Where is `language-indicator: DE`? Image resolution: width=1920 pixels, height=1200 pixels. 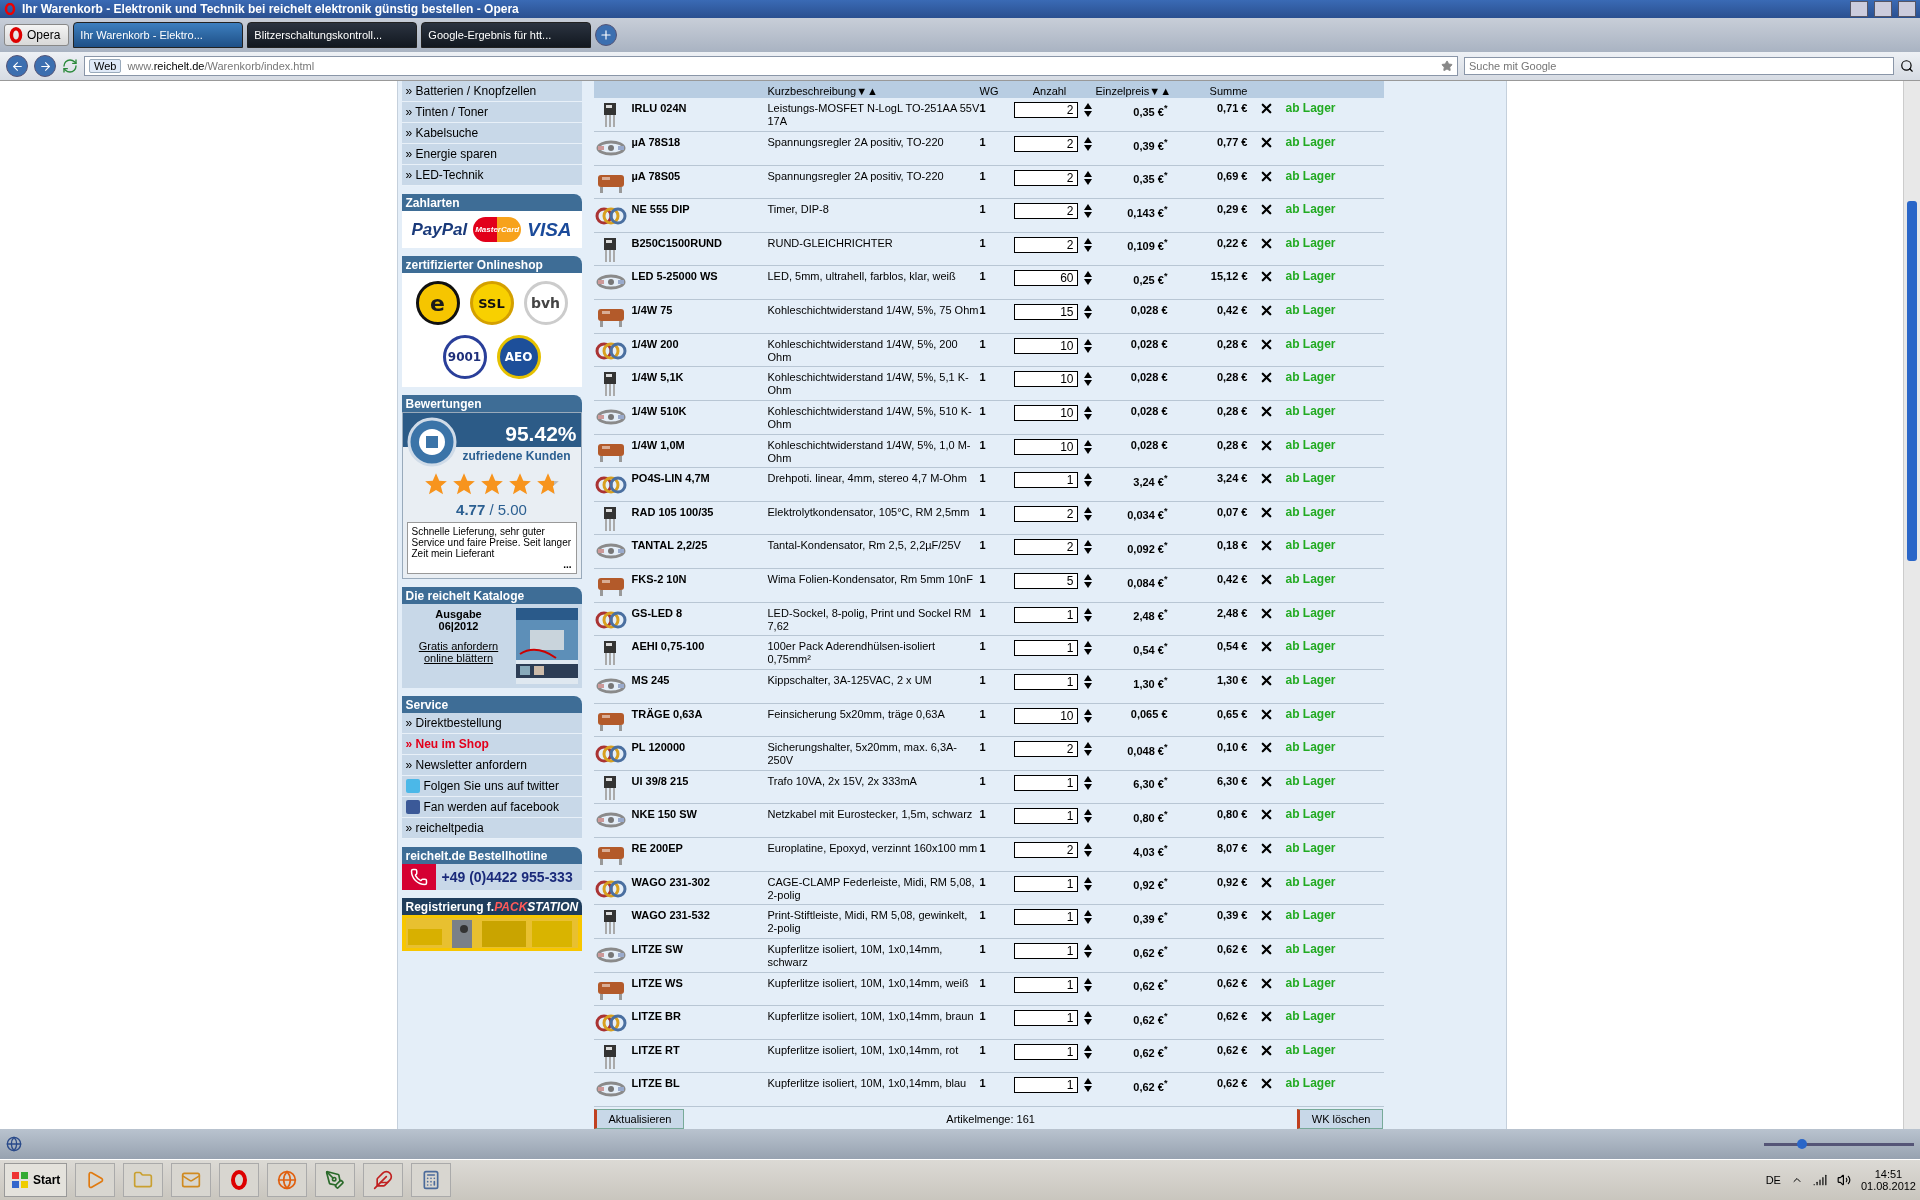
language-indicator: DE is located at coordinates (1773, 1180).